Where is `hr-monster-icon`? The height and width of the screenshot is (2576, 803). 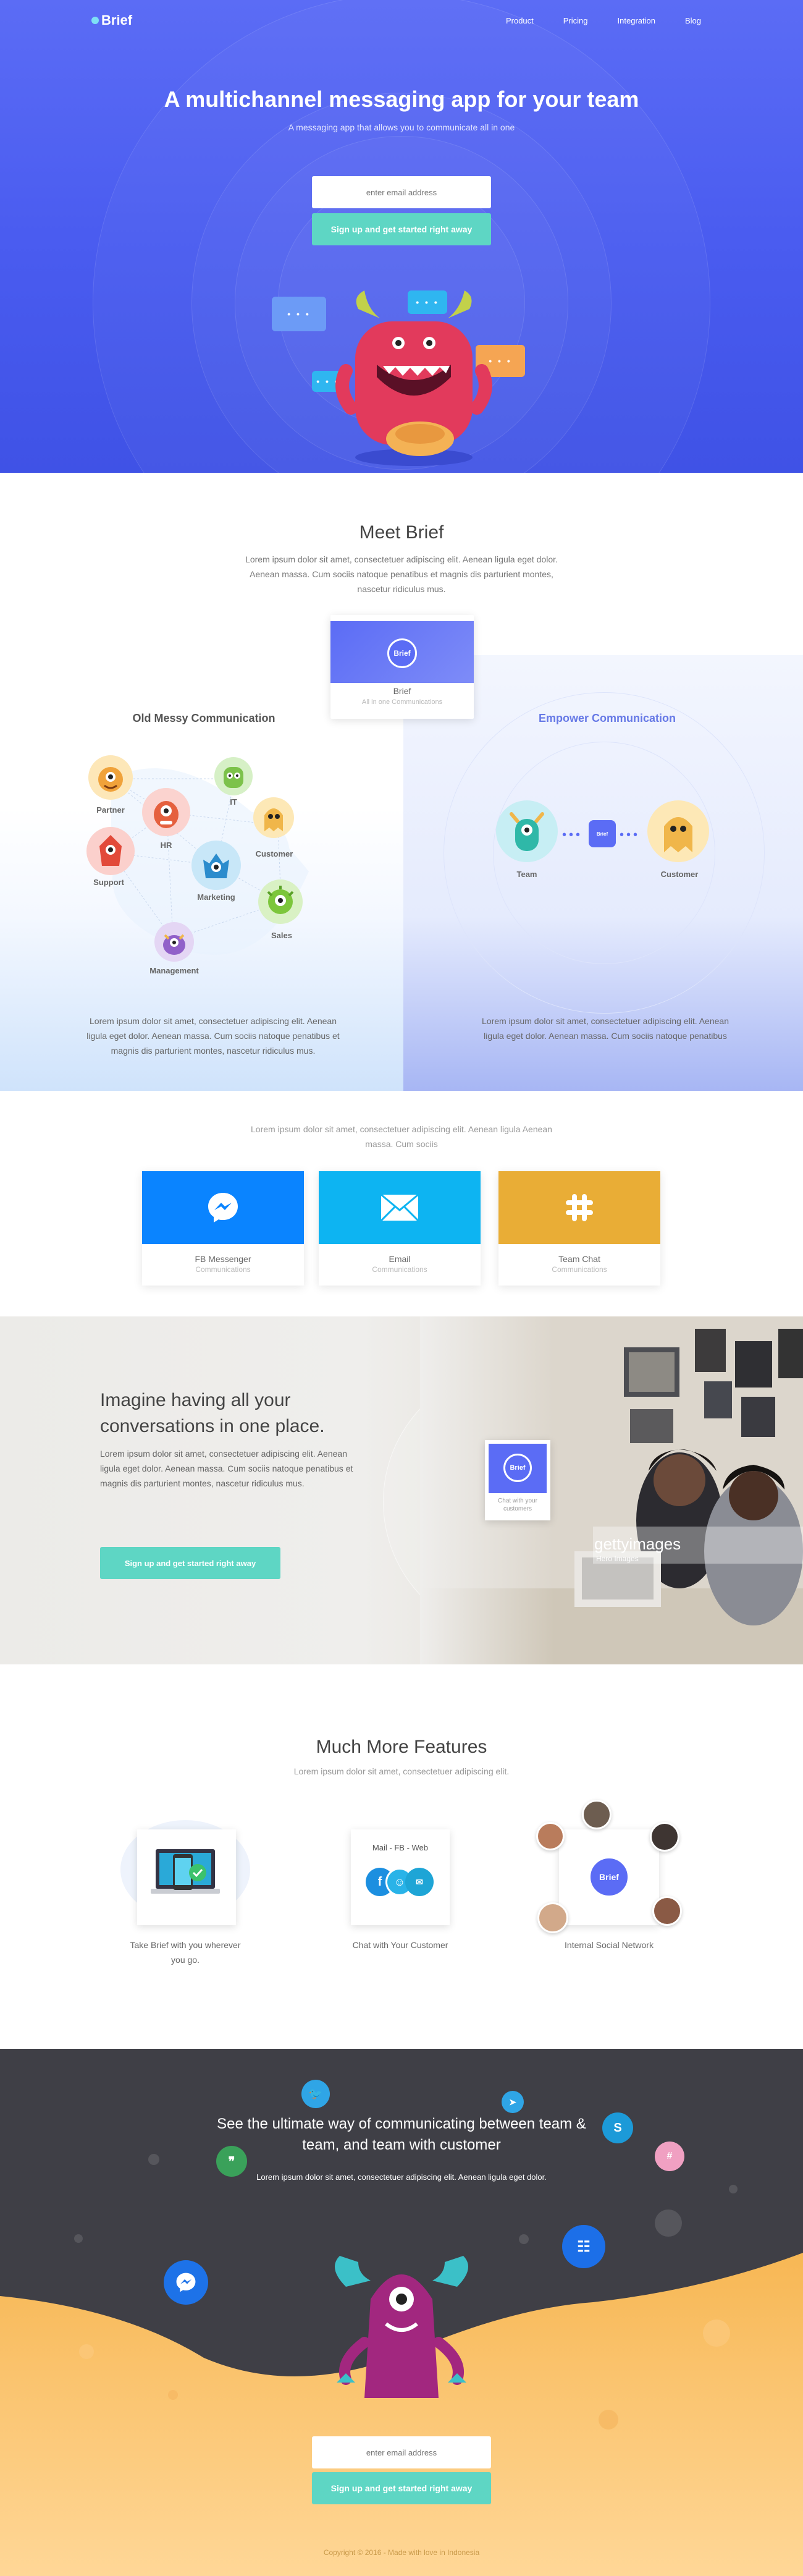 hr-monster-icon is located at coordinates (166, 812).